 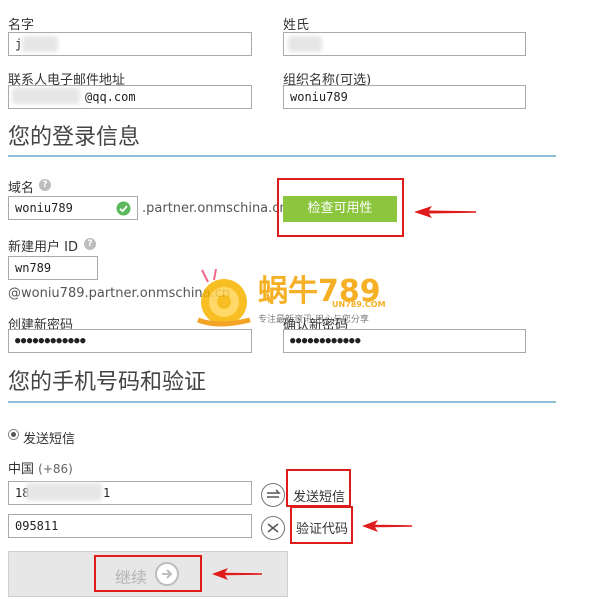 I want to click on last-name-label: 姓氏, so click(x=296, y=25).